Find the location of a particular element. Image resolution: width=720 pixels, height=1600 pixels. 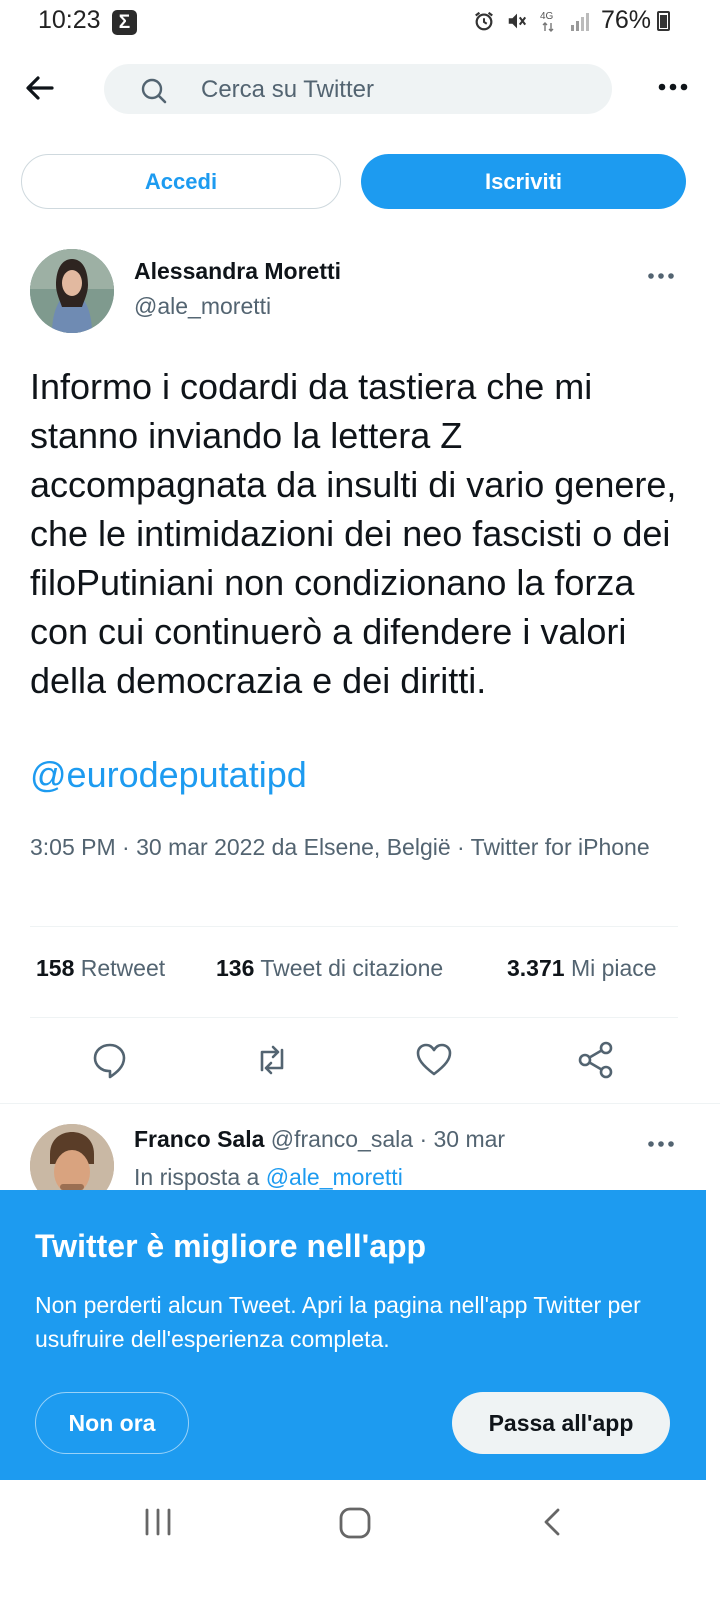

status-time: 10:23 is located at coordinates (69, 20).